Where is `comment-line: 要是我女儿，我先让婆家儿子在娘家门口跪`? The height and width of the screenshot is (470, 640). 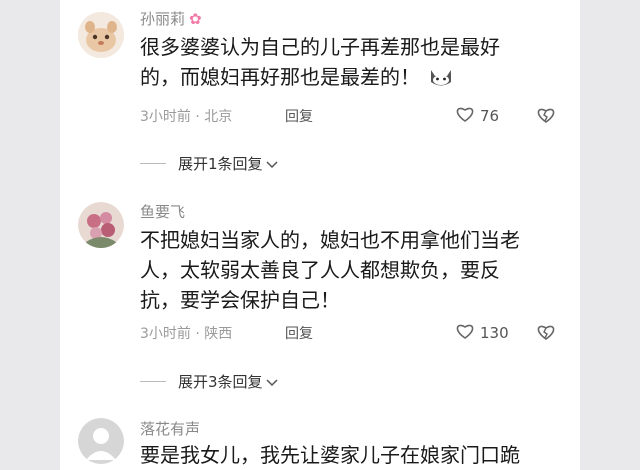
comment-line: 要是我女儿，我先让婆家儿子在娘家门口跪 is located at coordinates (330, 455).